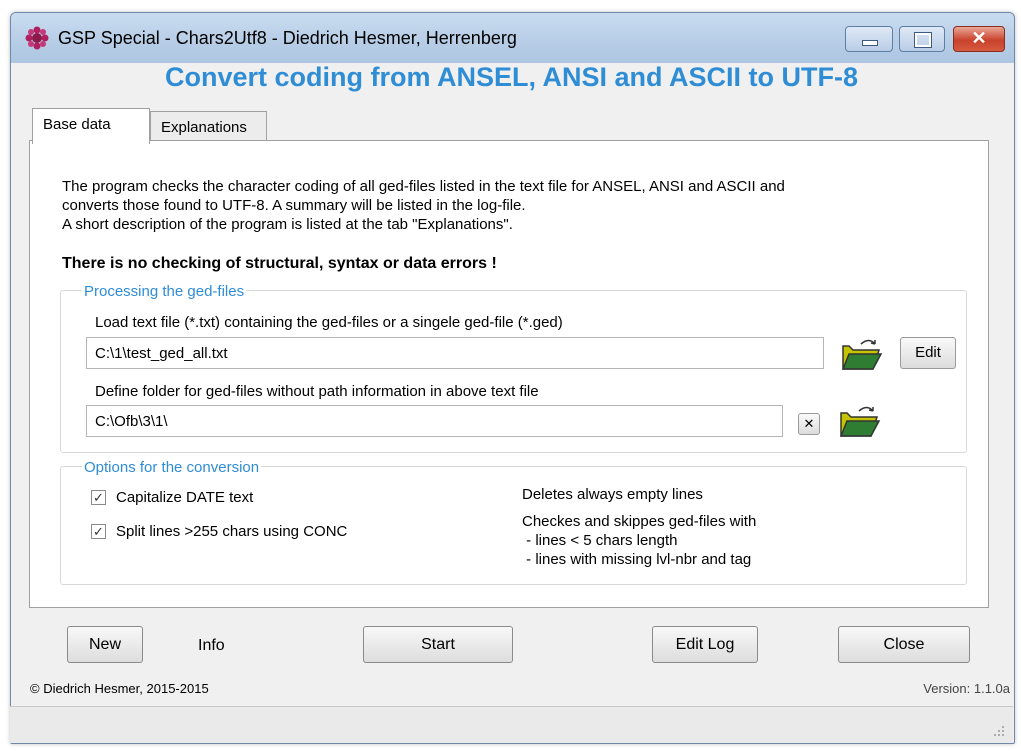 The width and height of the screenshot is (1021, 751). I want to click on start-button: Start, so click(438, 644).